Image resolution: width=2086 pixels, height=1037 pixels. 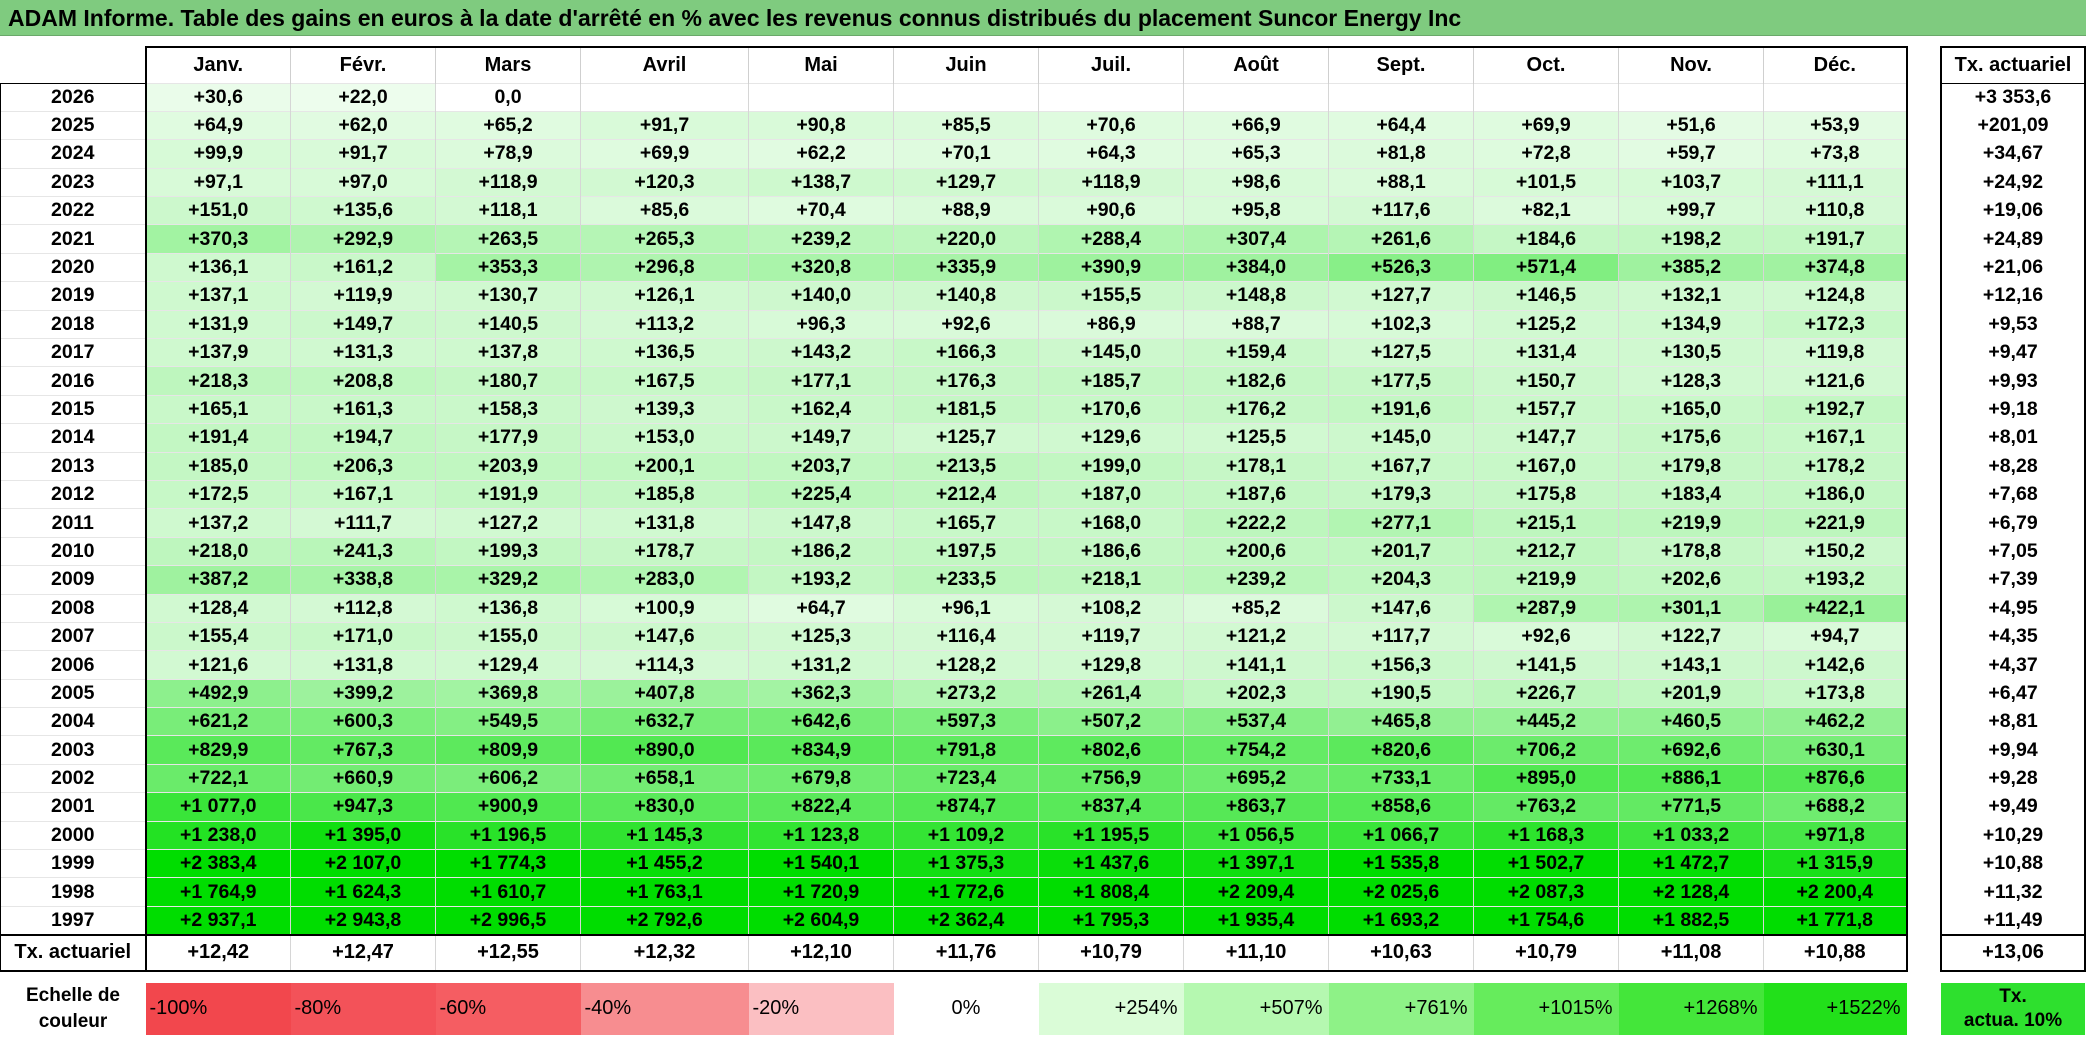 I want to click on gain-cell: +1 610,7, so click(x=508, y=892).